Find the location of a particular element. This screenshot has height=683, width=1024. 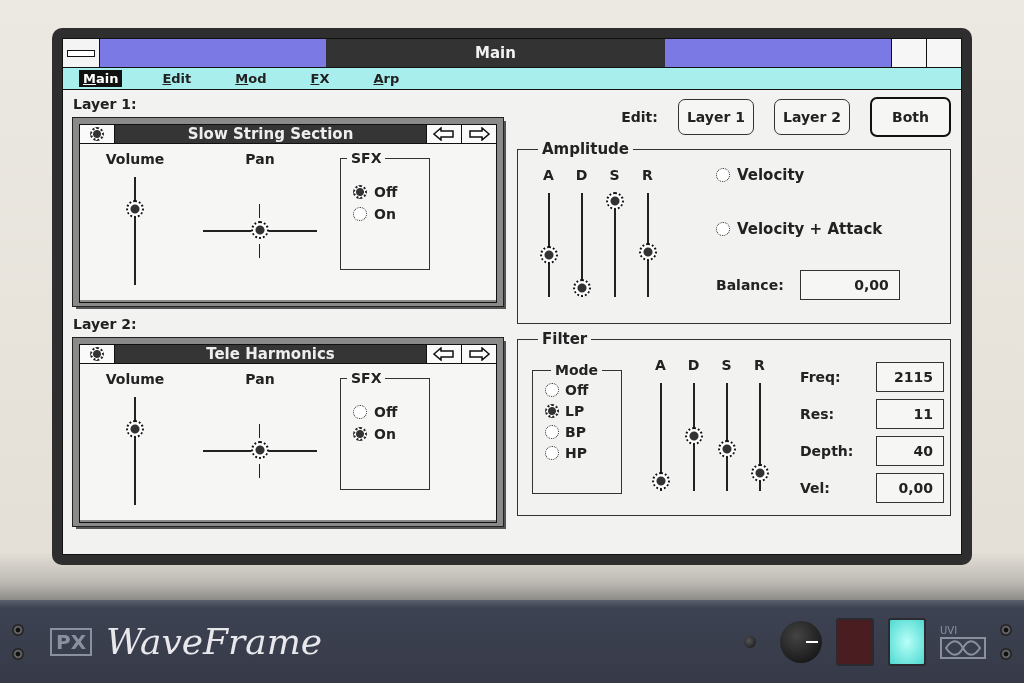

control-menu-button is located at coordinates (81, 53).